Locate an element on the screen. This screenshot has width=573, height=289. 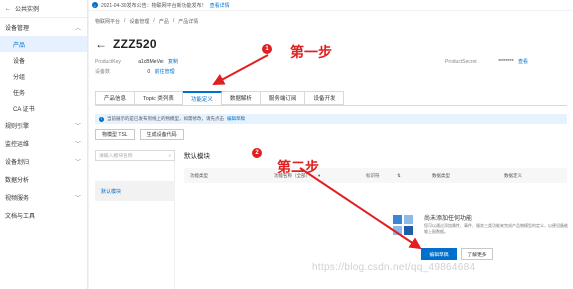
breadcrumb-item: 设备管理 is located at coordinates (139, 21).